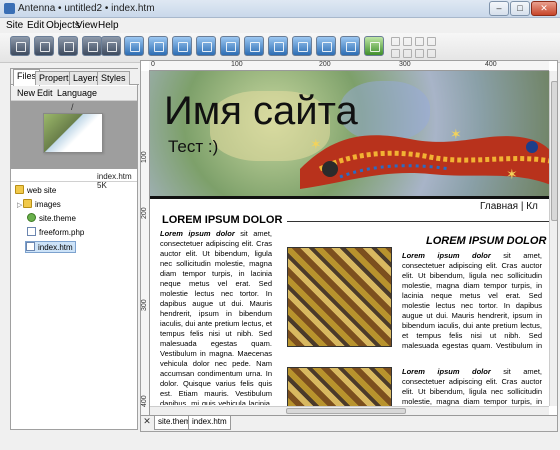 This screenshot has width=560, height=450. I want to click on photo-bottom, so click(339, 386).